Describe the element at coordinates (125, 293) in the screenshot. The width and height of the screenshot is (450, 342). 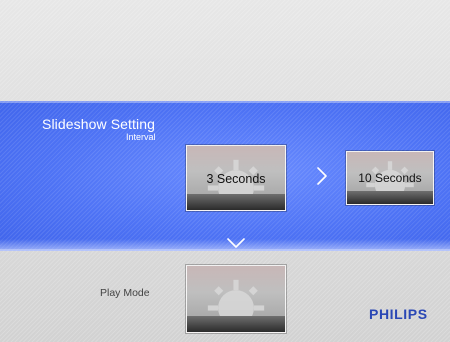
I see `play-mode-label: Play Mode` at that location.